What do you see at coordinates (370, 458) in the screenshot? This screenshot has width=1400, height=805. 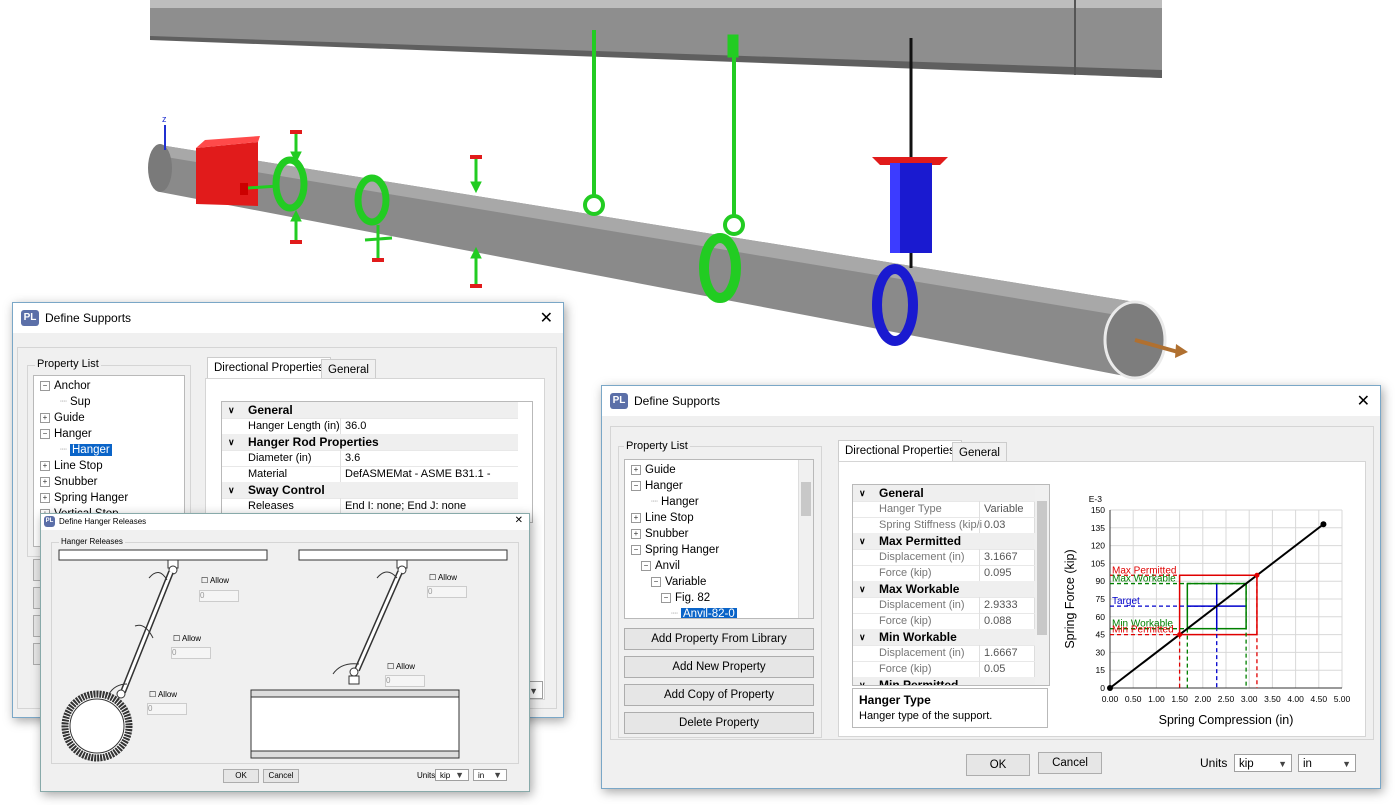 I see `grid-row: Diameter (in) 3.6` at bounding box center [370, 458].